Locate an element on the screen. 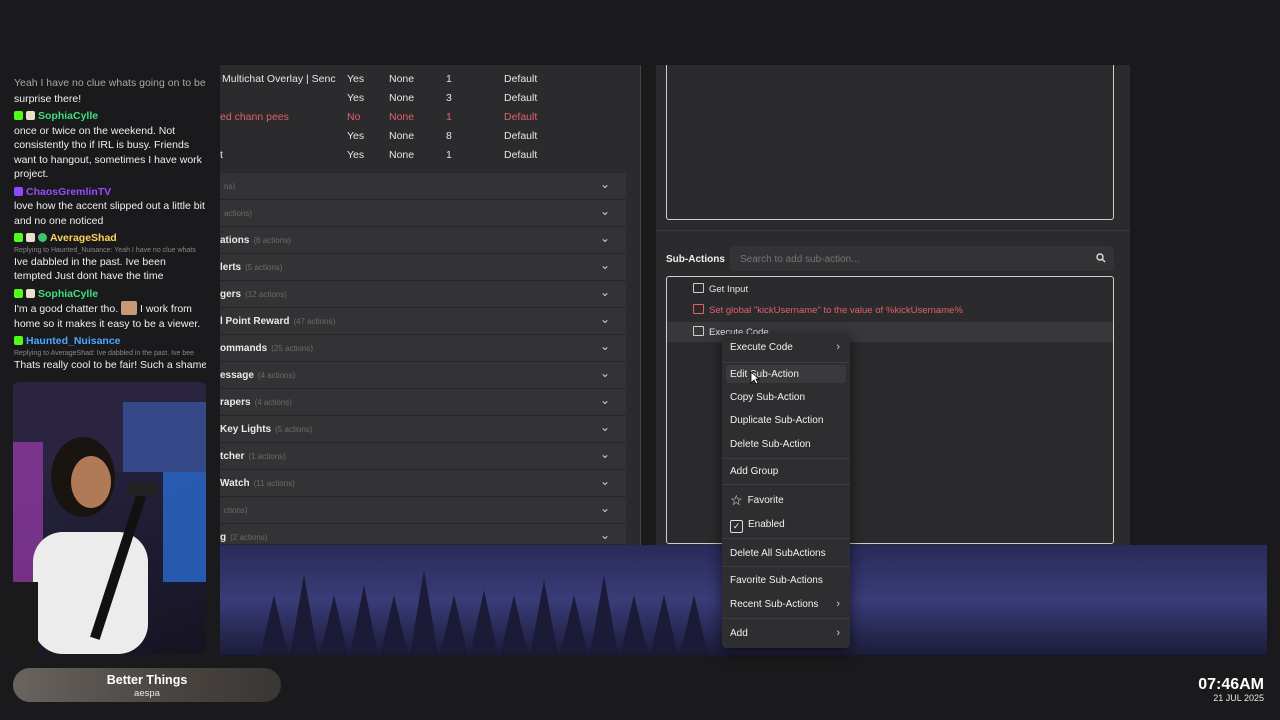 The height and width of the screenshot is (720, 1280). group-label: Key Lights is located at coordinates (246, 429).